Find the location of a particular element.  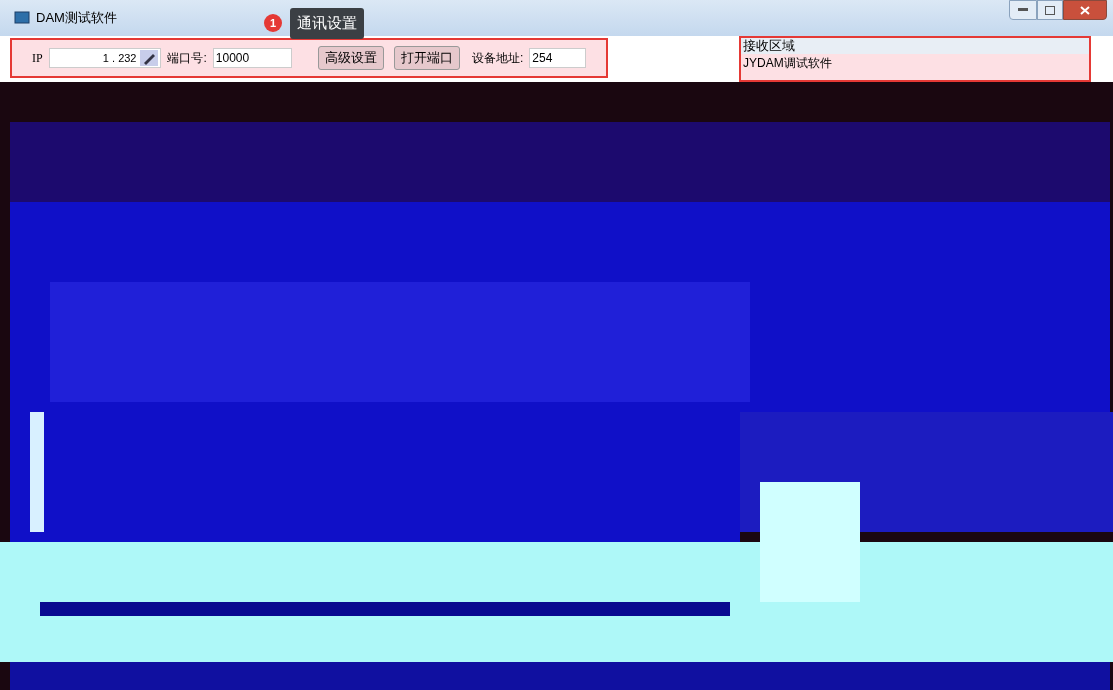

close-icon is located at coordinates (1085, 10).